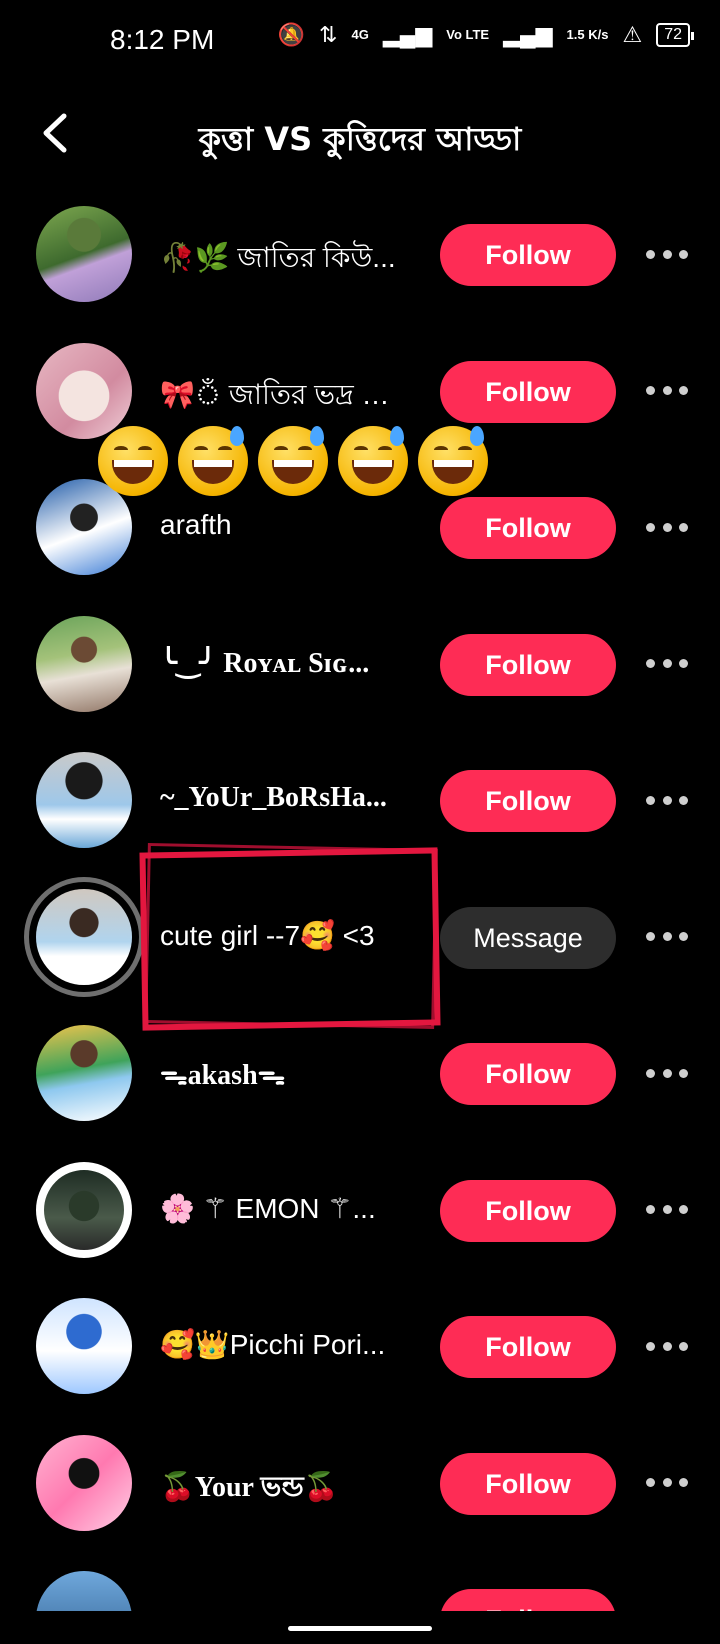 This screenshot has height=1644, width=720. Describe the element at coordinates (291, 34) in the screenshot. I see `mute-notification-icon: 🔕` at that location.